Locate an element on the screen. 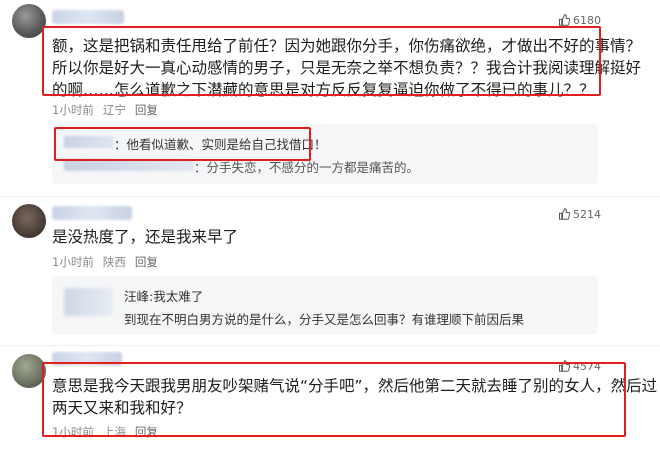 The image size is (660, 453). like-button: 4574 is located at coordinates (579, 366).